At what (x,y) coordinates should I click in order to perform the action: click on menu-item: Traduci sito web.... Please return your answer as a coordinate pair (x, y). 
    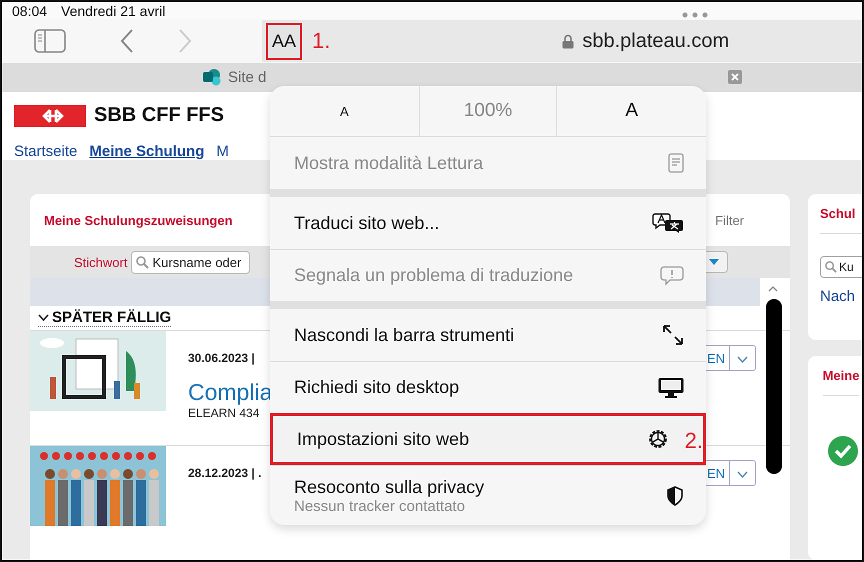
    Looking at the image, I should click on (488, 223).